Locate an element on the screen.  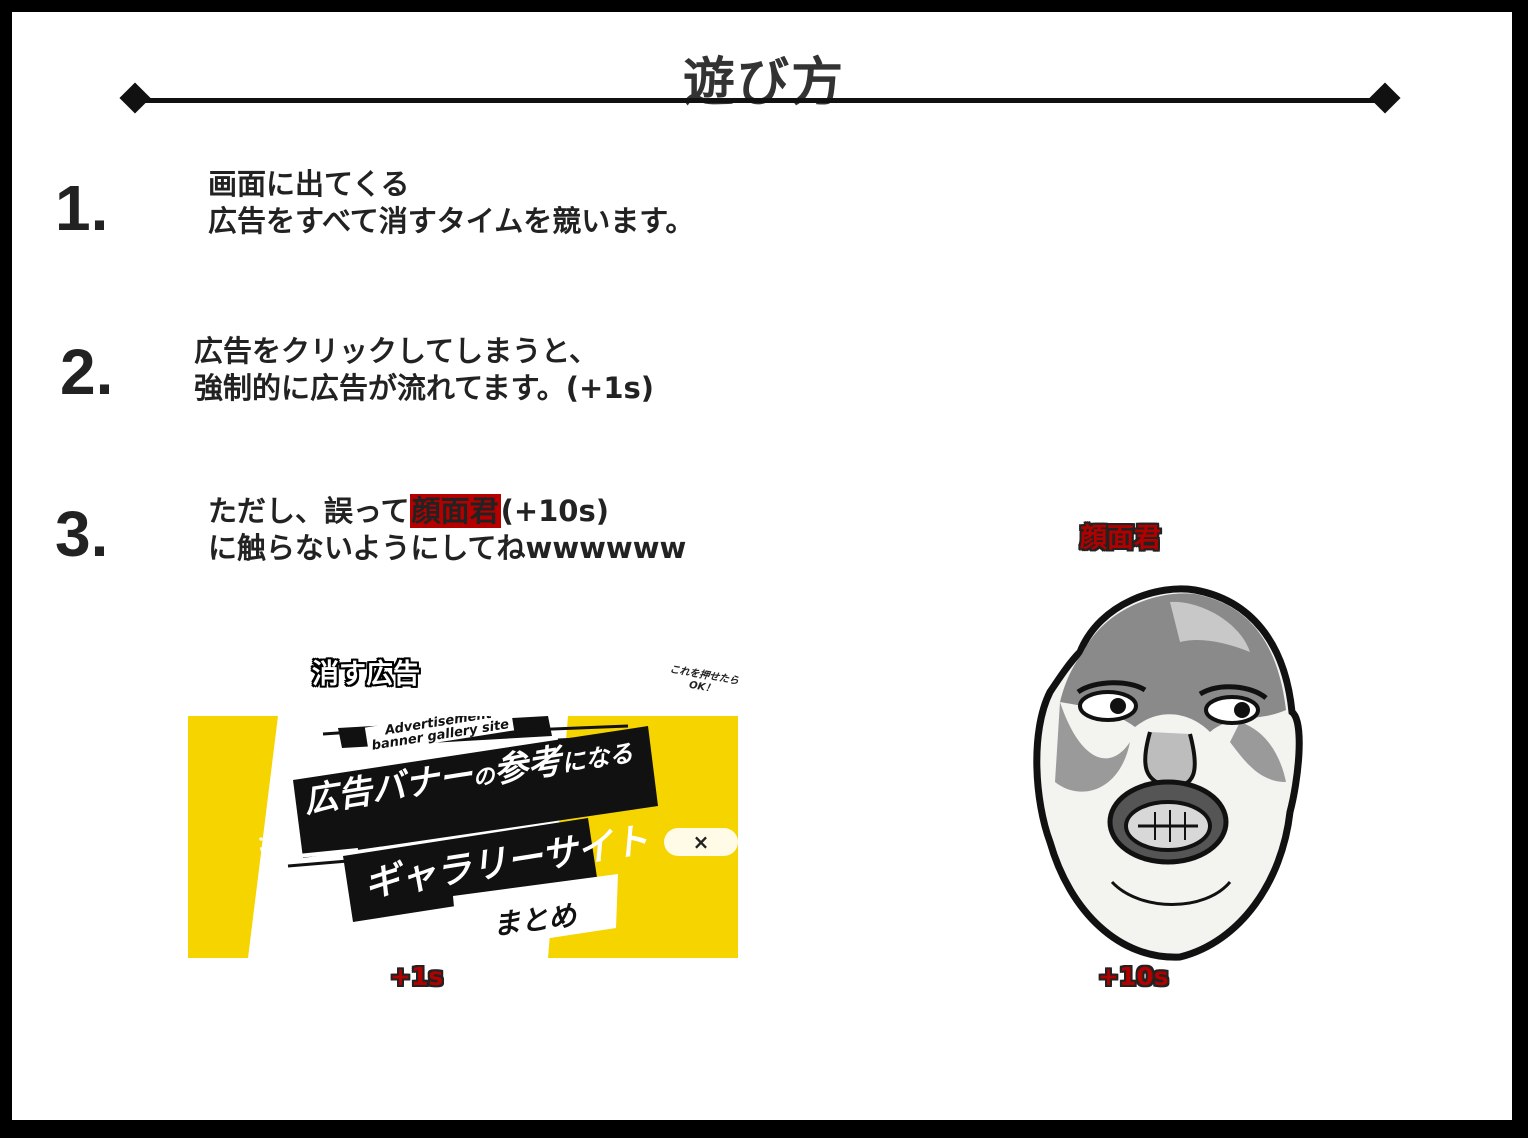
face-penalty-label: +10s is located at coordinates (1133, 976).